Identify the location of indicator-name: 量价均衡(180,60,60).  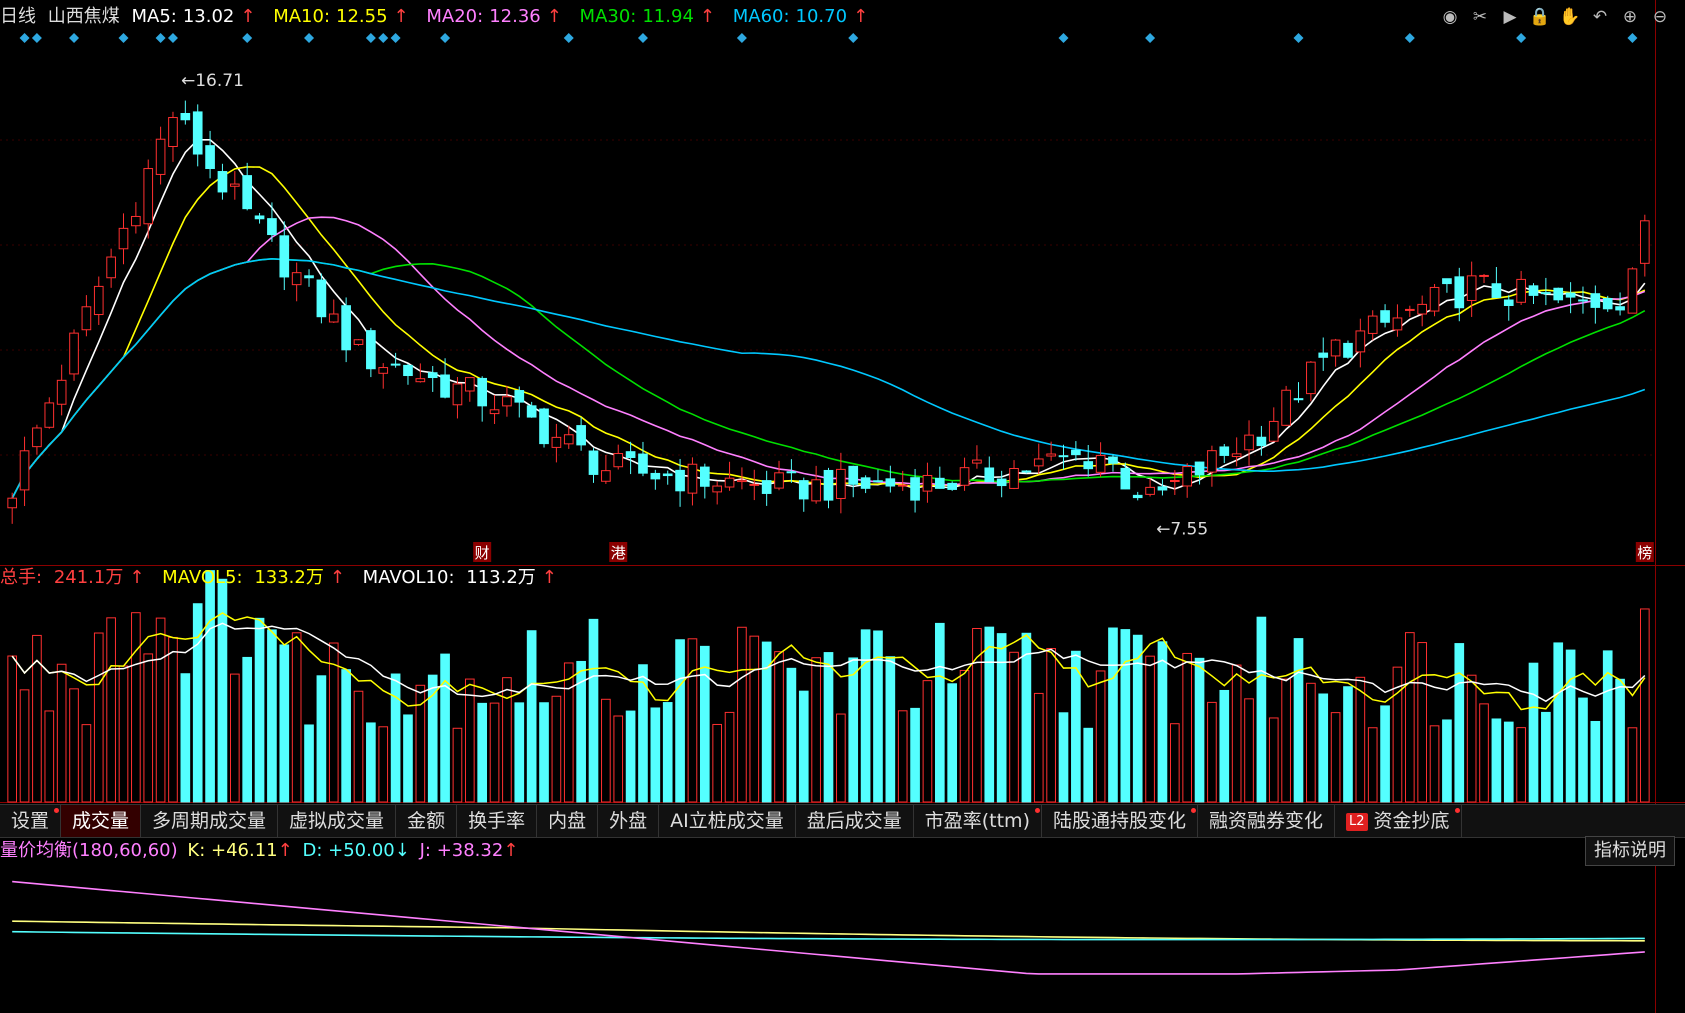
(89, 850).